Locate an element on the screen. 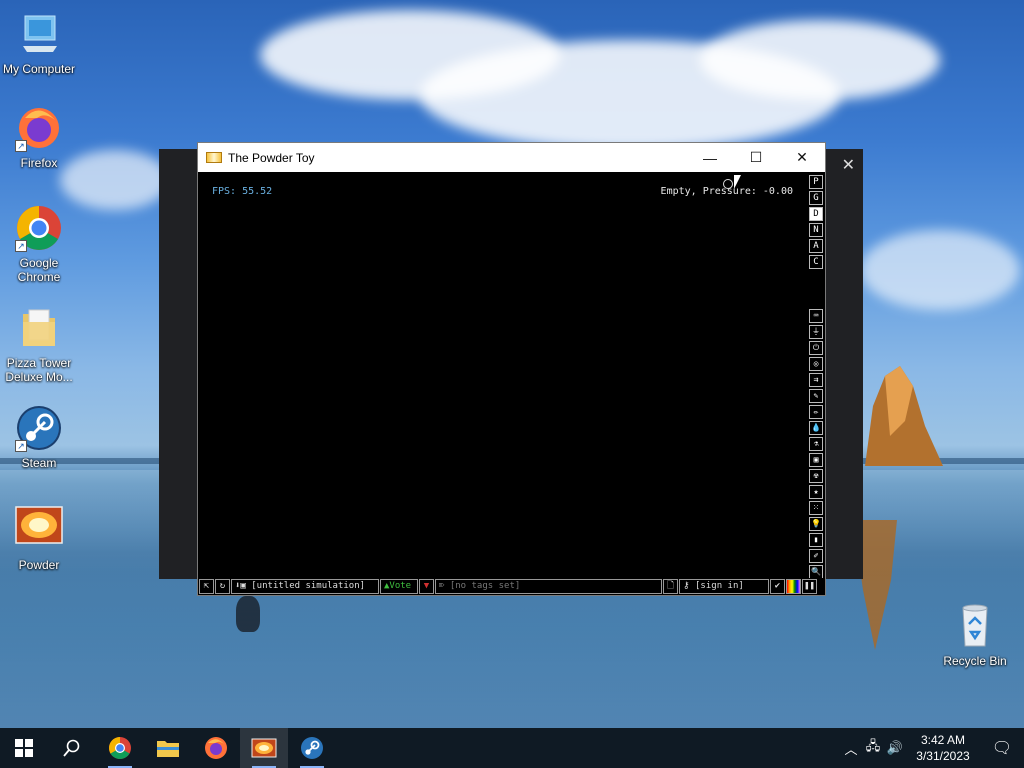 This screenshot has width=1024, height=768. taskbar-steam is located at coordinates (312, 748).